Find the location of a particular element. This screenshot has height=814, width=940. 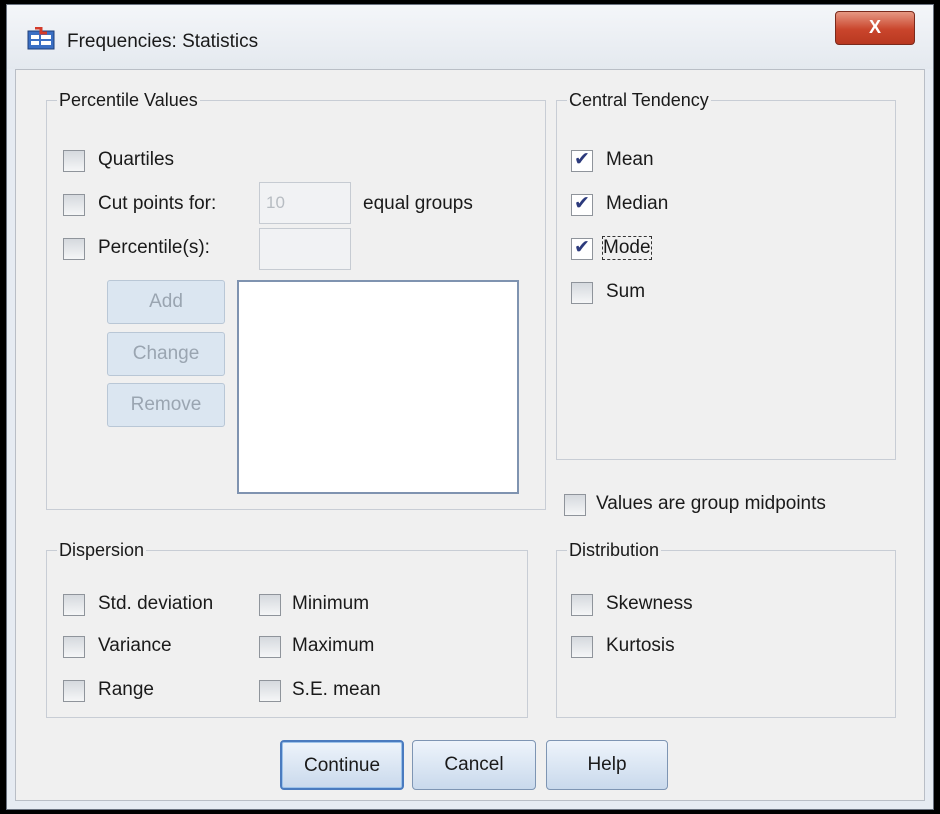

dispersion-legend: Dispersion is located at coordinates (102, 550).